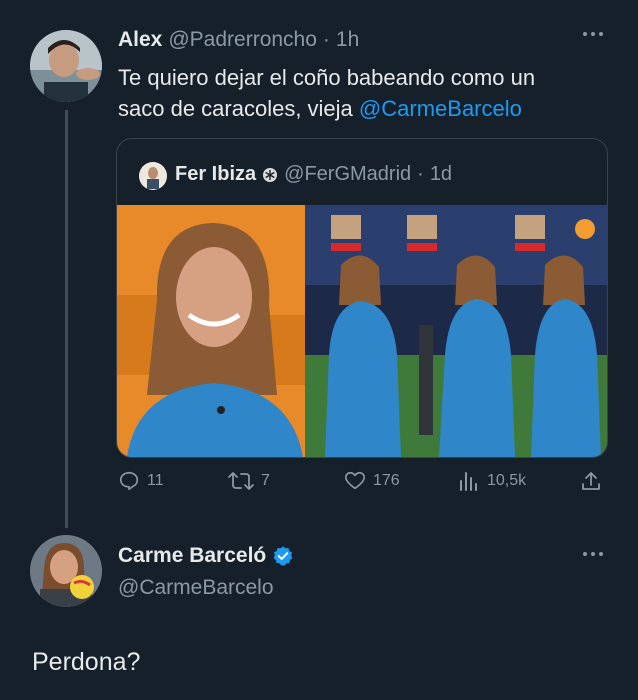 The height and width of the screenshot is (700, 638). What do you see at coordinates (196, 588) in the screenshot?
I see `reply-handle: @CarmeBarcelo` at bounding box center [196, 588].